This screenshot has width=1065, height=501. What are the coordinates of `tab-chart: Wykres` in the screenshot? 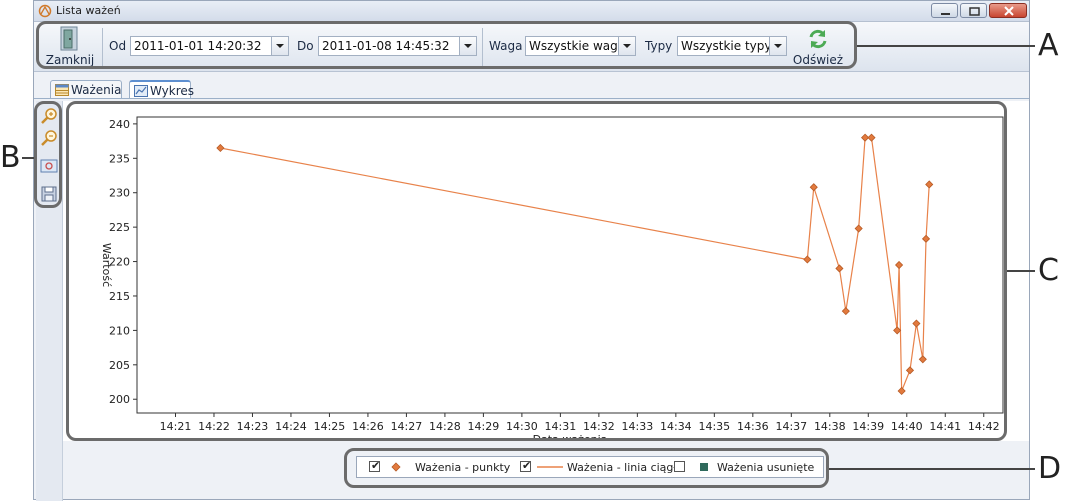 It's located at (162, 89).